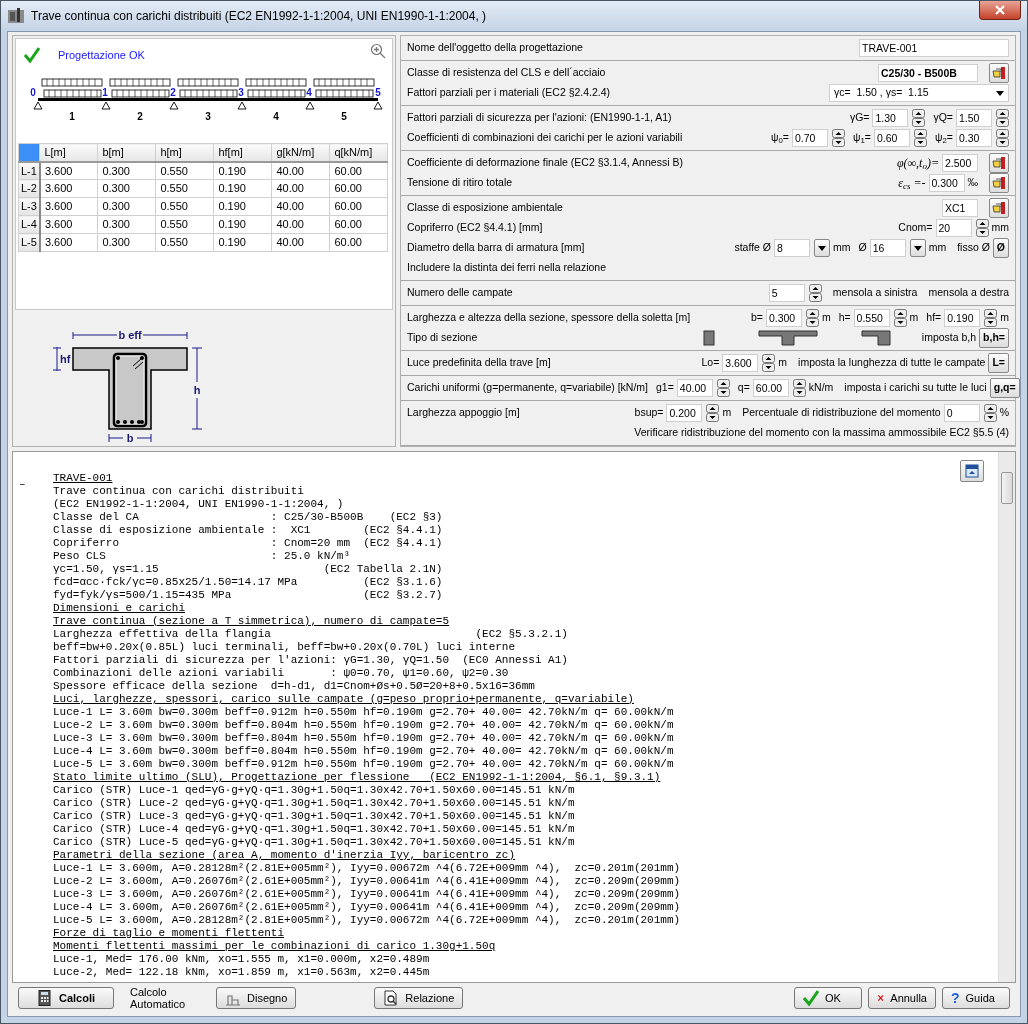 The height and width of the screenshot is (1024, 1028). What do you see at coordinates (902, 998) in the screenshot?
I see `cancel-button: Annulla` at bounding box center [902, 998].